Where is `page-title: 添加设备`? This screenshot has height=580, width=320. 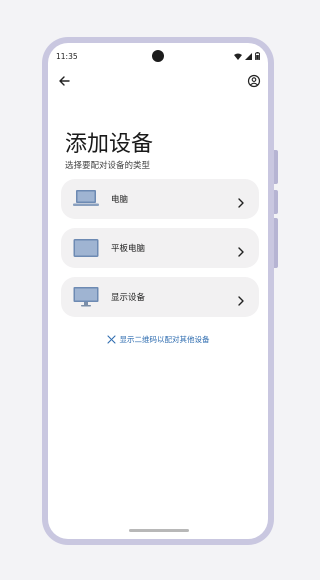
page-title: 添加设备 is located at coordinates (109, 144).